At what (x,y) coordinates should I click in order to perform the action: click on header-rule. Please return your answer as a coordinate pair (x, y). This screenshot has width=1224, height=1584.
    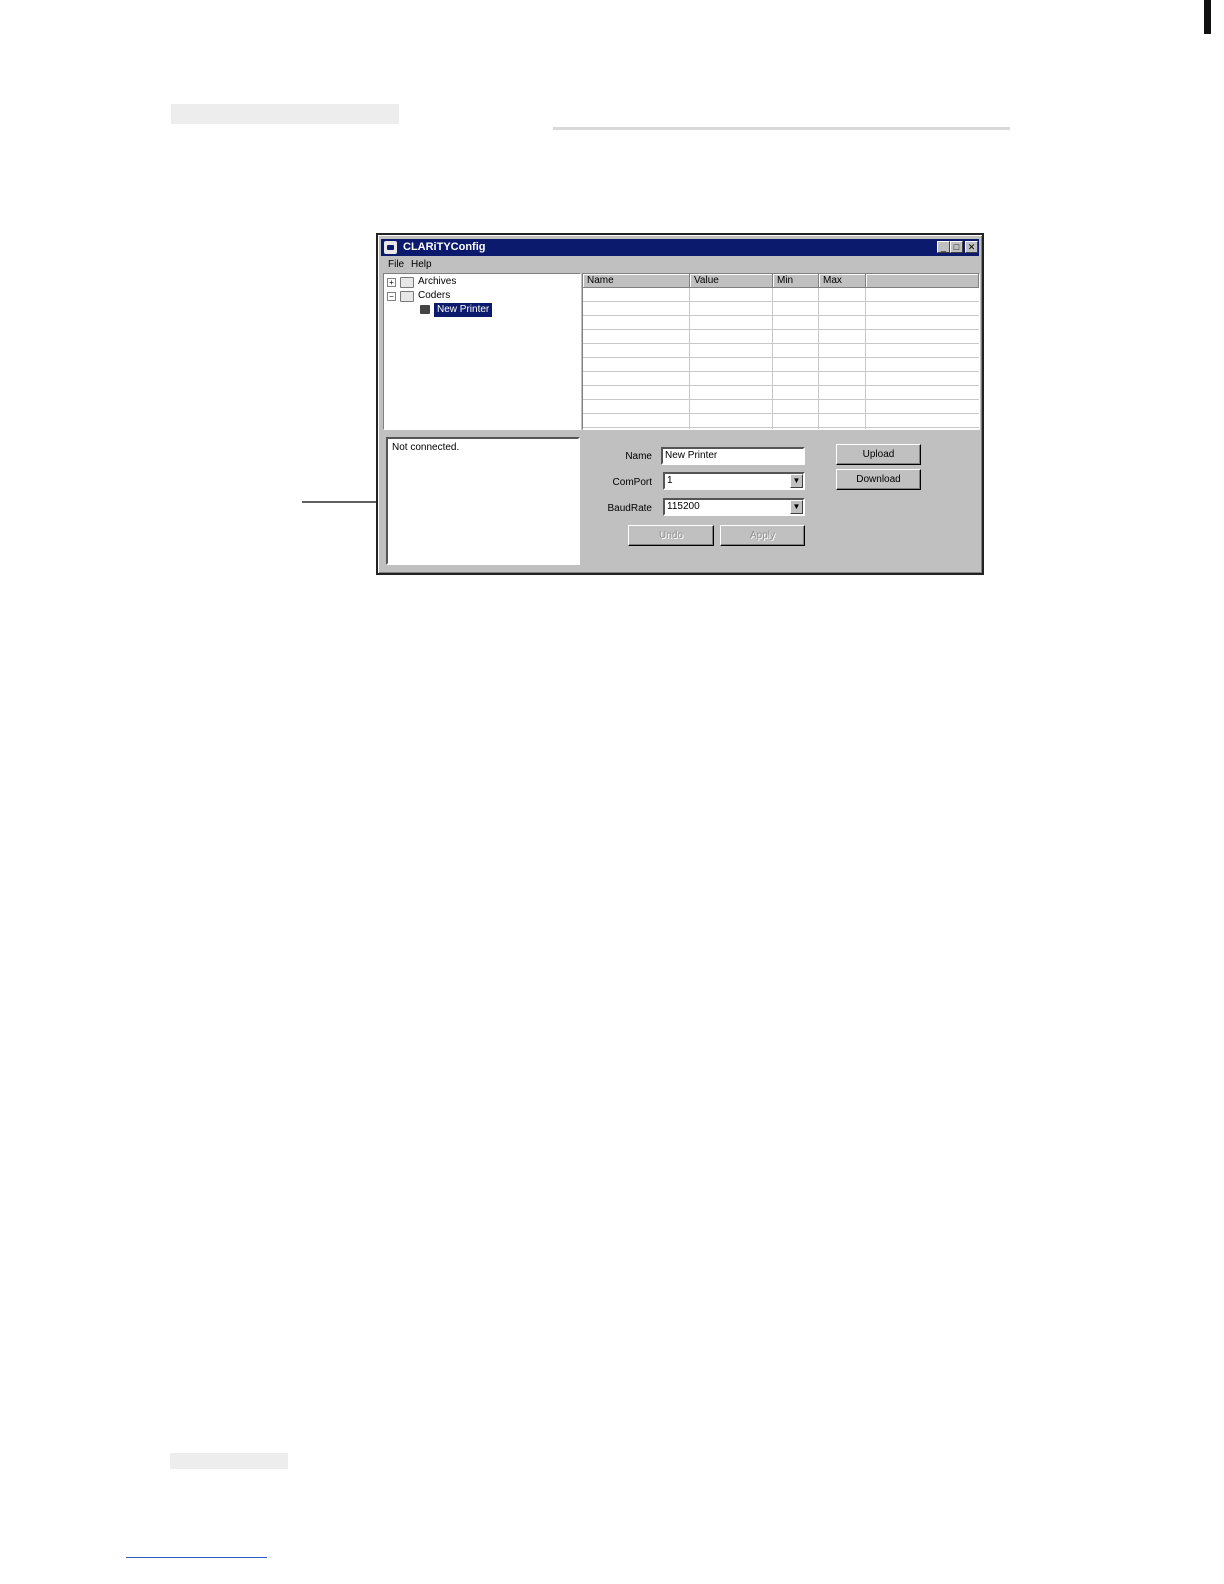
    Looking at the image, I should click on (781, 128).